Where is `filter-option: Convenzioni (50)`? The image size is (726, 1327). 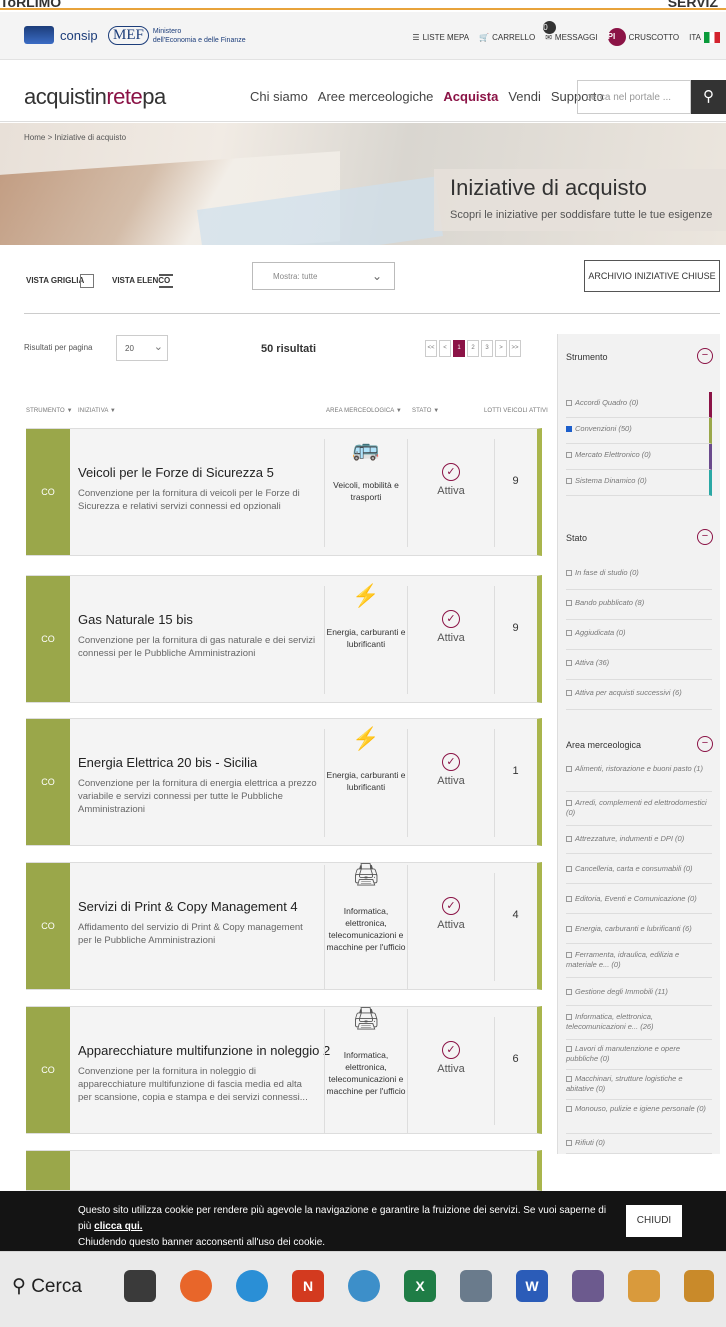 filter-option: Convenzioni (50) is located at coordinates (639, 431).